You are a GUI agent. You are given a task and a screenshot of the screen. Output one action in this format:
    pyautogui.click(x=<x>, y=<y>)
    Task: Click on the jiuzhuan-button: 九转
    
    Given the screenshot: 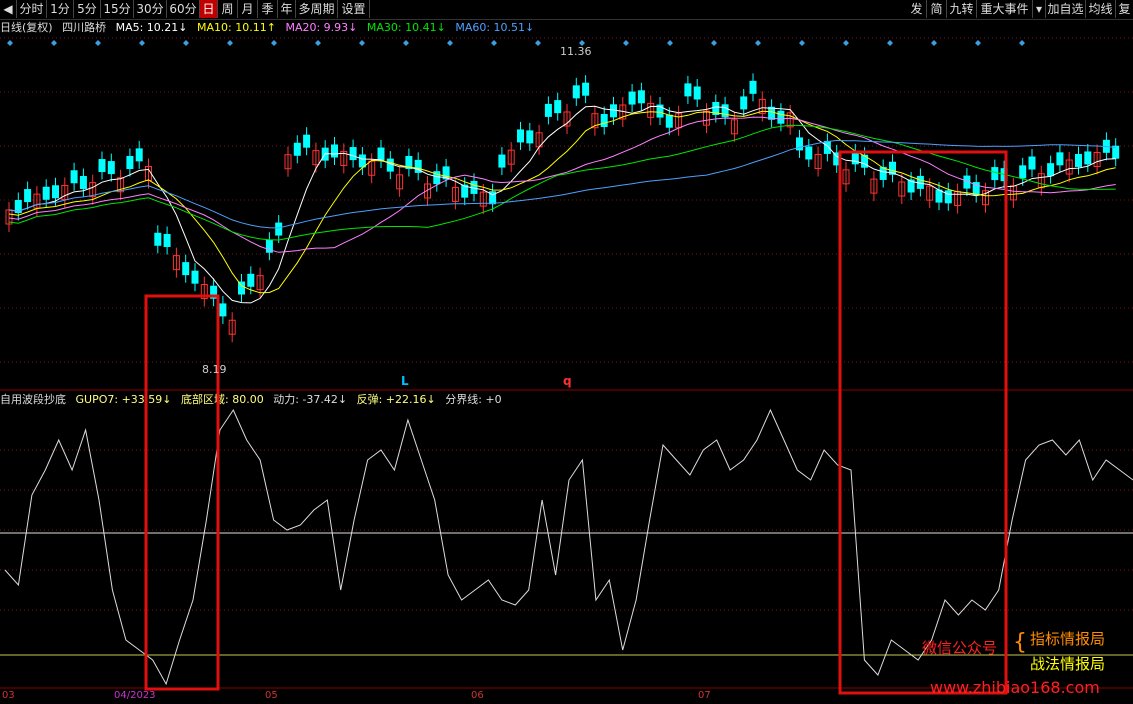 What is the action you would take?
    pyautogui.click(x=962, y=9)
    